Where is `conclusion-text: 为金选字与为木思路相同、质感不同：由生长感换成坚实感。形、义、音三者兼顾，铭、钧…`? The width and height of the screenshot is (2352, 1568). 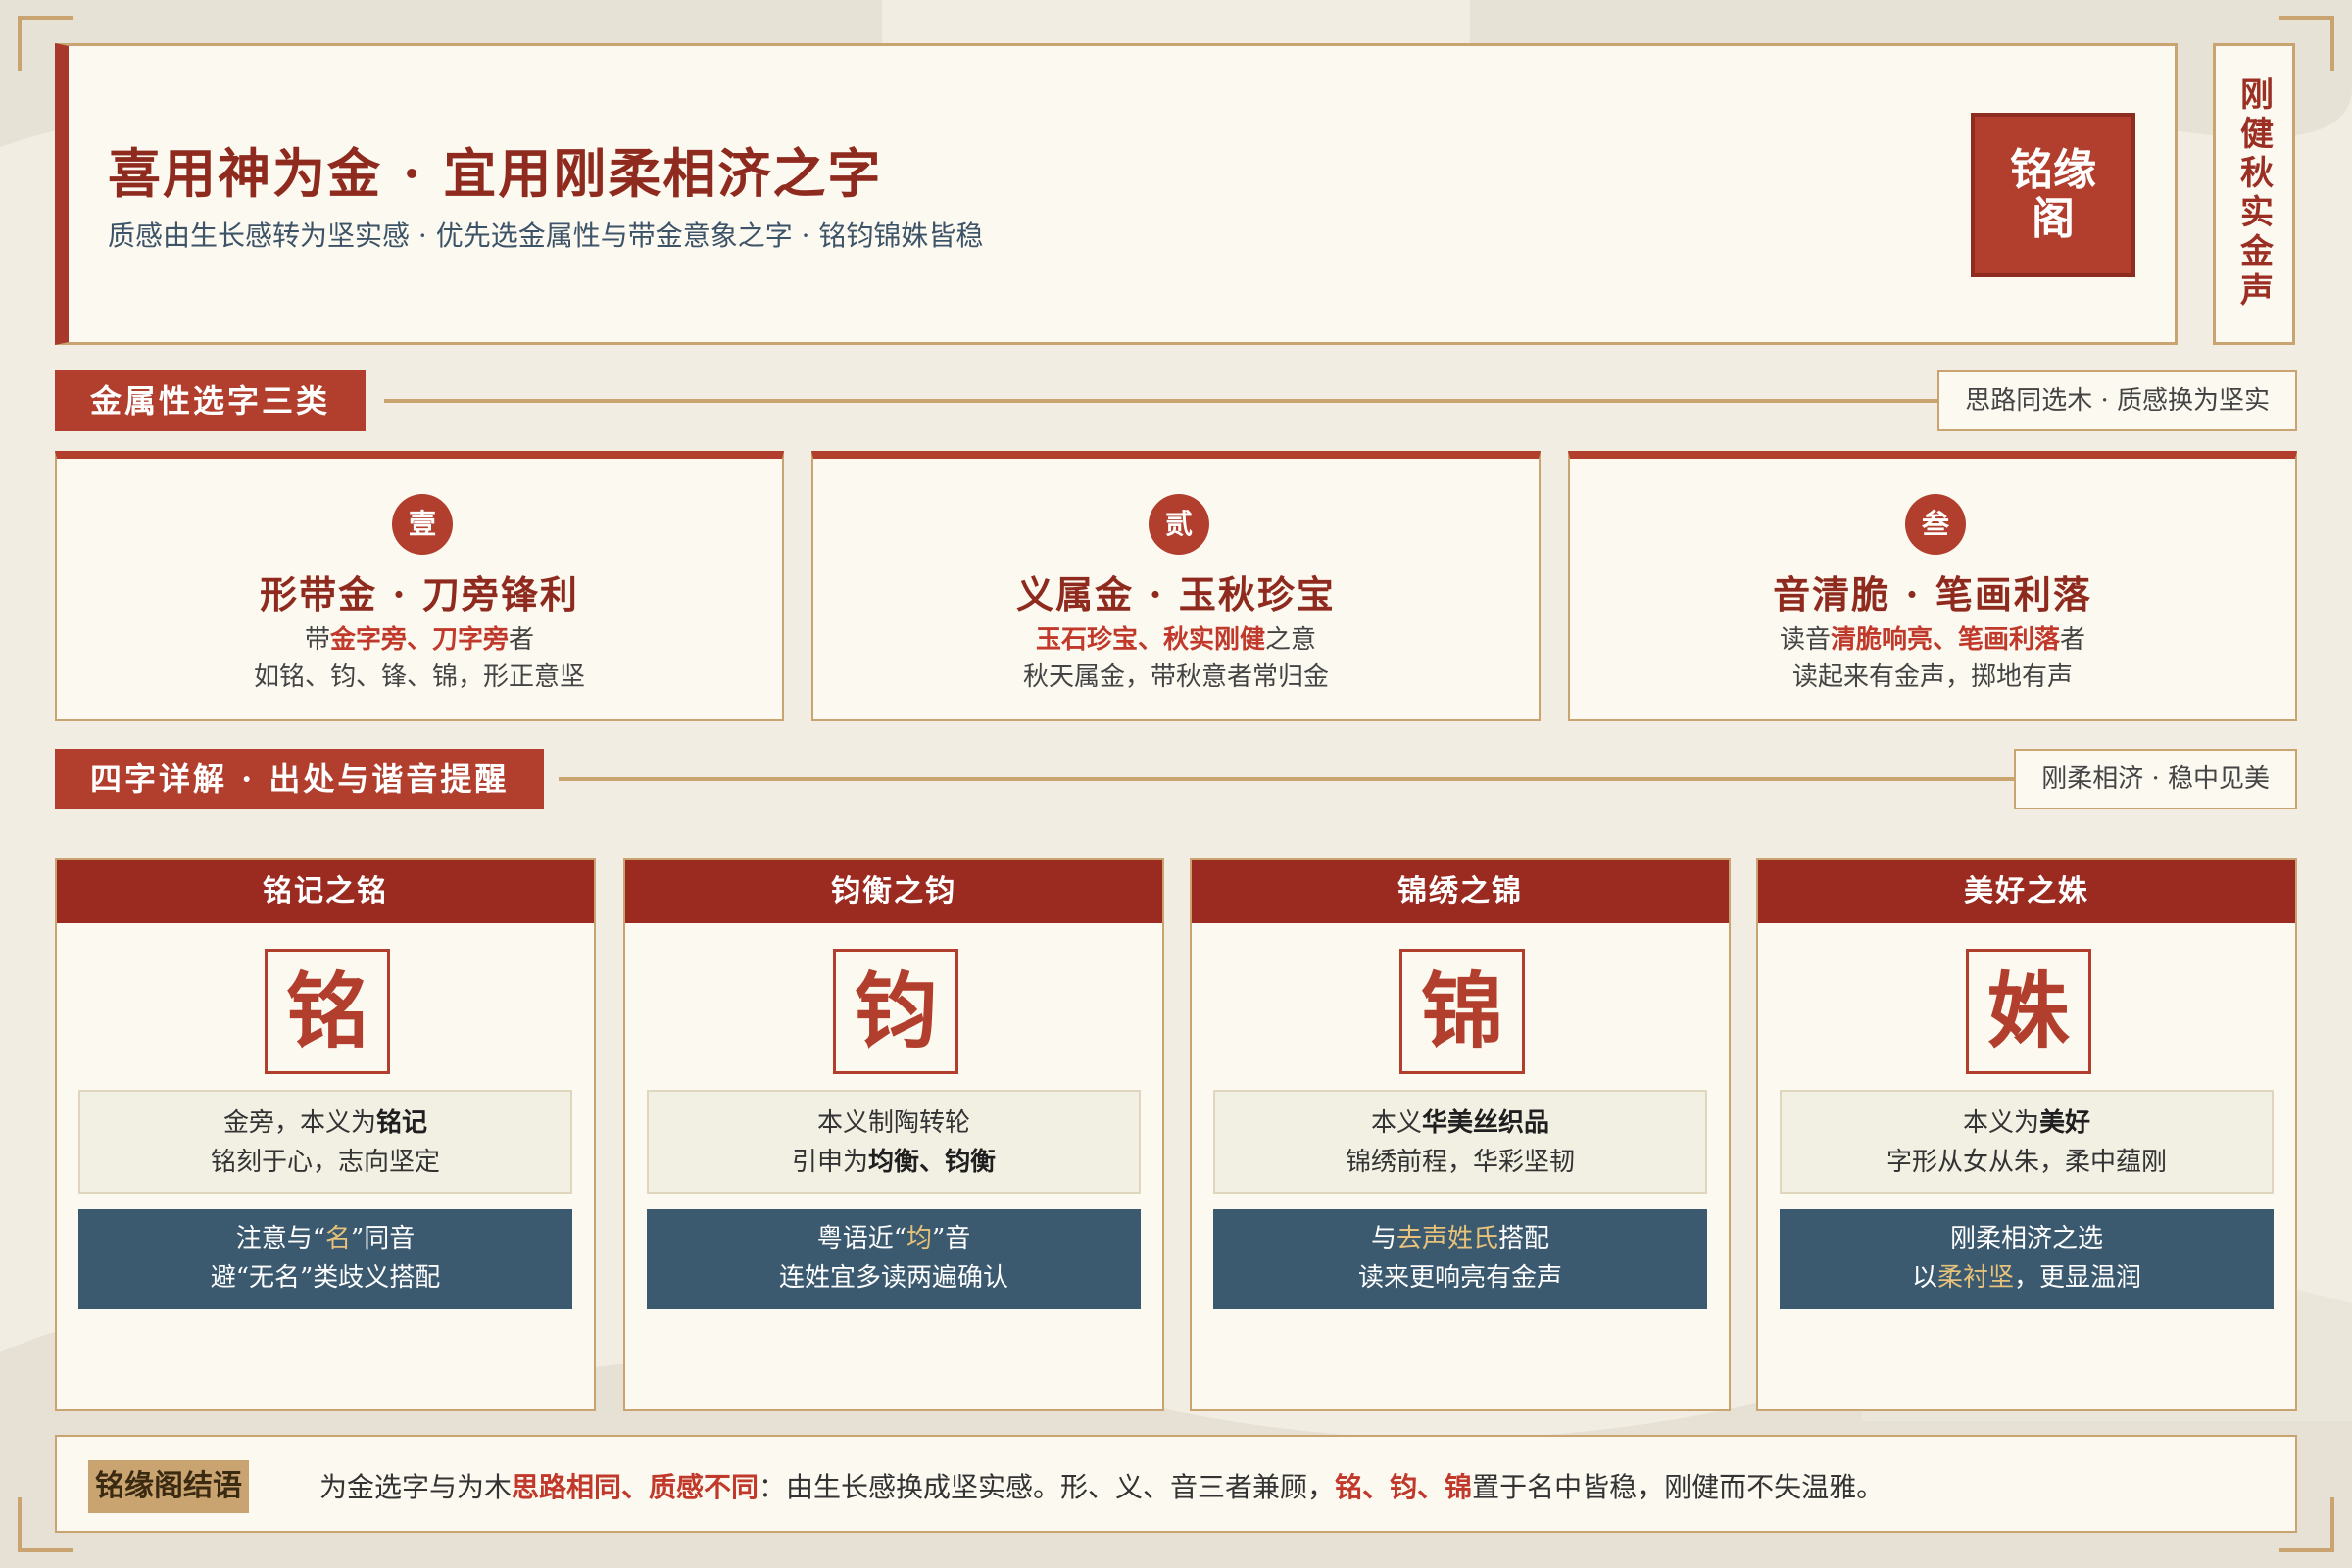 conclusion-text: 为金选字与为木思路相同、质感不同：由生长感换成坚实感。形、义、音三者兼顾，铭、钧… is located at coordinates (1102, 1487).